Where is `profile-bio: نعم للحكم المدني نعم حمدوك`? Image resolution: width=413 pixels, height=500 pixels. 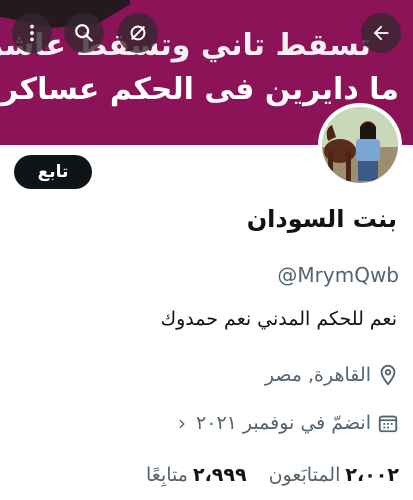
profile-bio: نعم للحكم المدني نعم حمدوك is located at coordinates (278, 319).